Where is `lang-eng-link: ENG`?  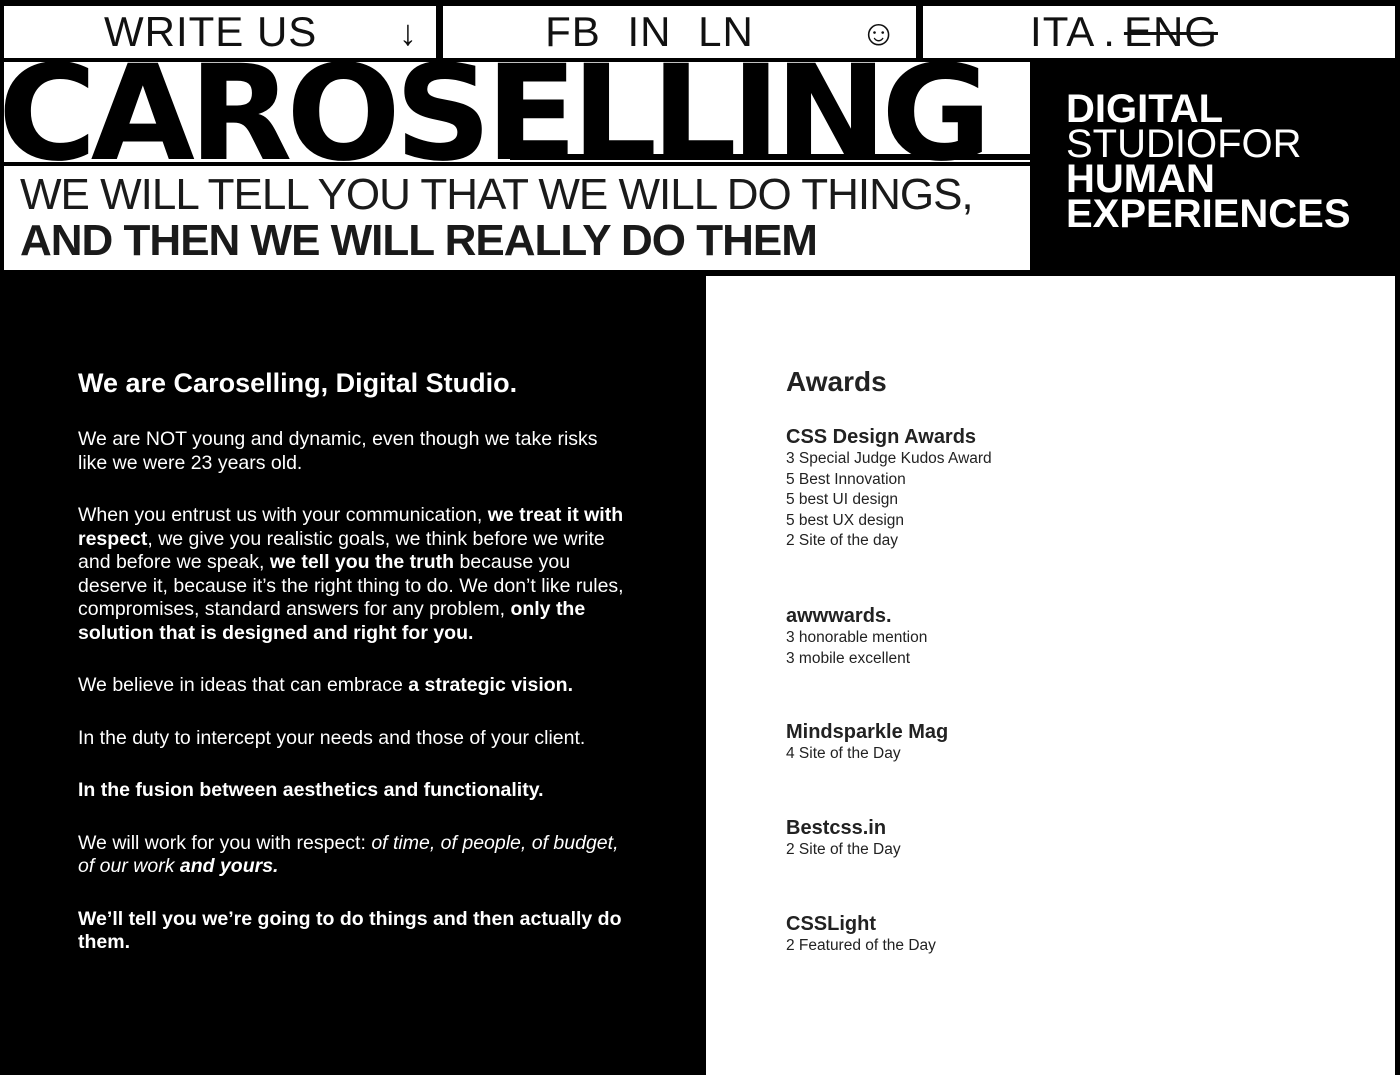
lang-eng-link: ENG is located at coordinates (1171, 32).